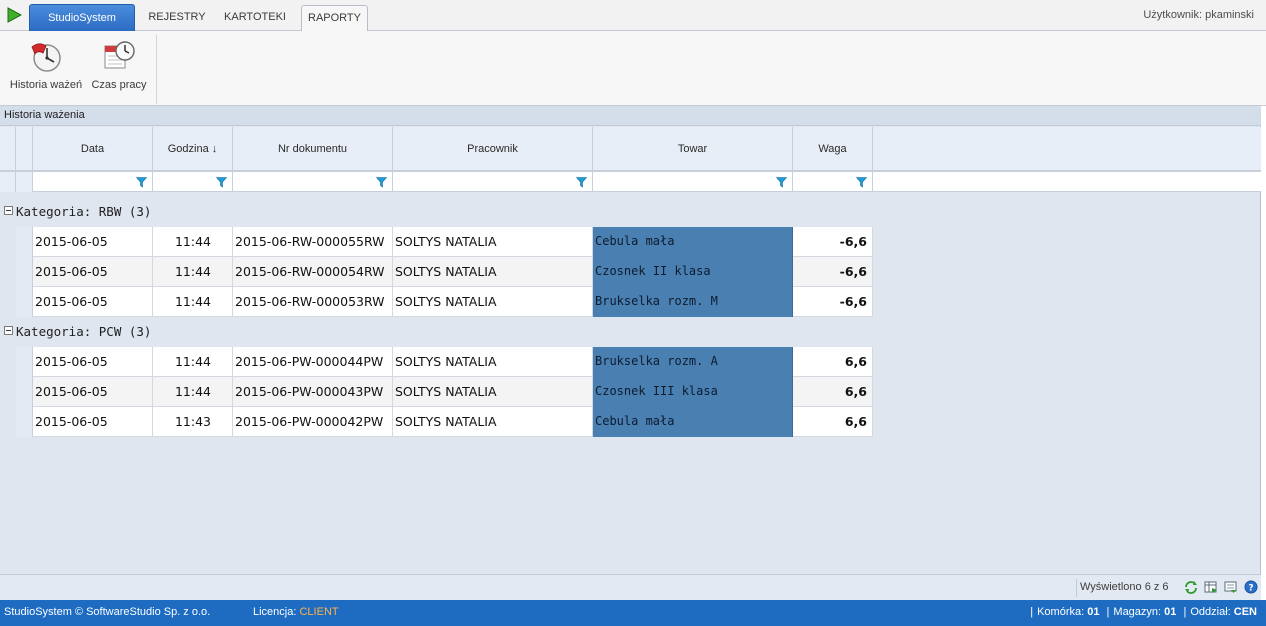 The width and height of the screenshot is (1266, 626). What do you see at coordinates (1191, 587) in the screenshot?
I see `refresh-icon` at bounding box center [1191, 587].